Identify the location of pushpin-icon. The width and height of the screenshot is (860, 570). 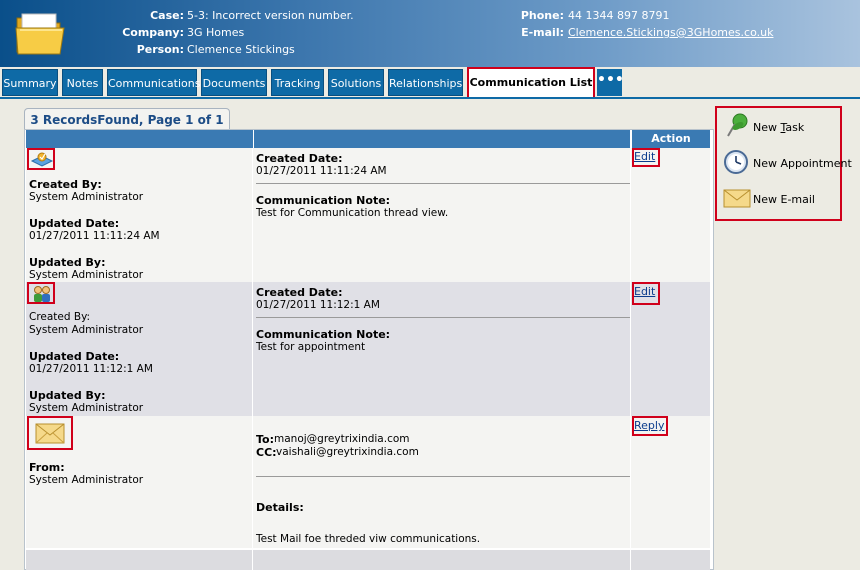
(737, 125).